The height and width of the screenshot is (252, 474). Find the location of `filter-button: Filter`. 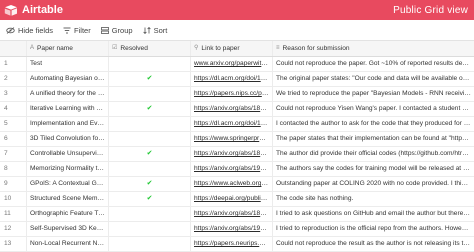

filter-button: Filter is located at coordinates (77, 30).